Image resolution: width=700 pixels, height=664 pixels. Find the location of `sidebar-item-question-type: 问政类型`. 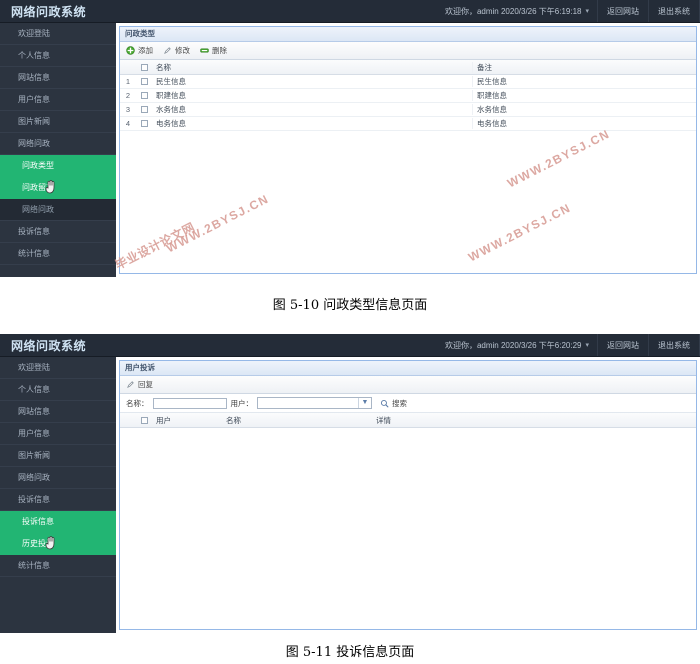

sidebar-item-question-type: 问政类型 is located at coordinates (58, 166).